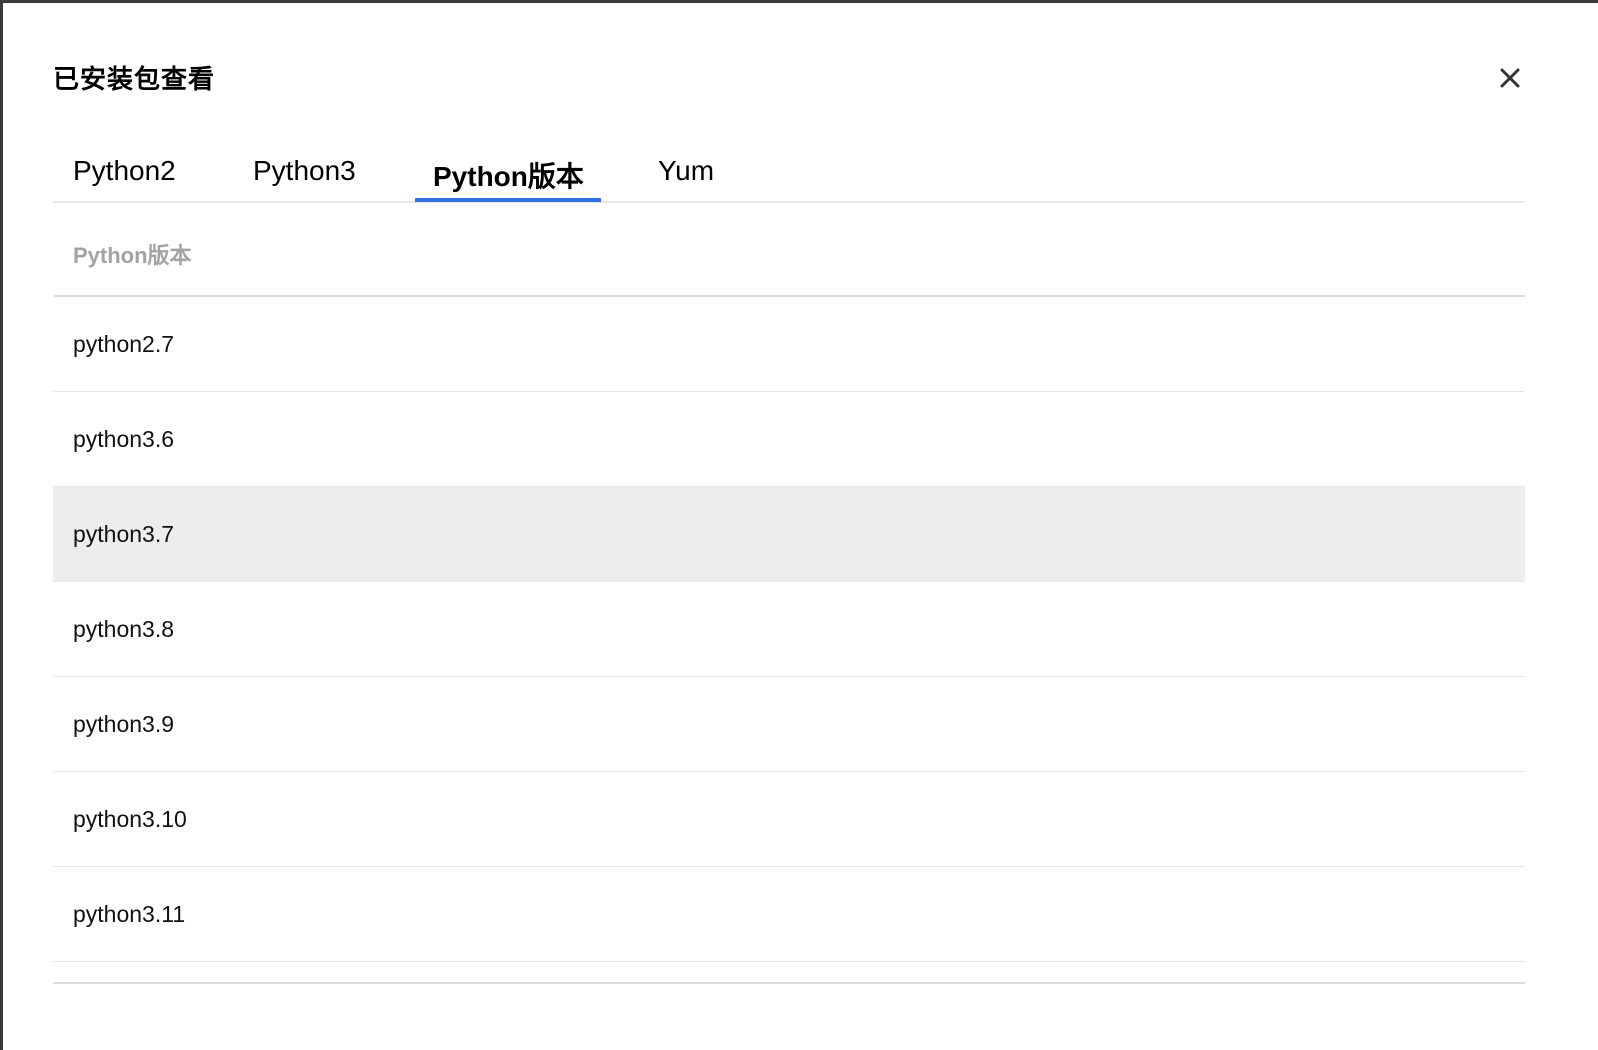 This screenshot has height=1050, width=1598. I want to click on tab-python-version: Python版本, so click(508, 175).